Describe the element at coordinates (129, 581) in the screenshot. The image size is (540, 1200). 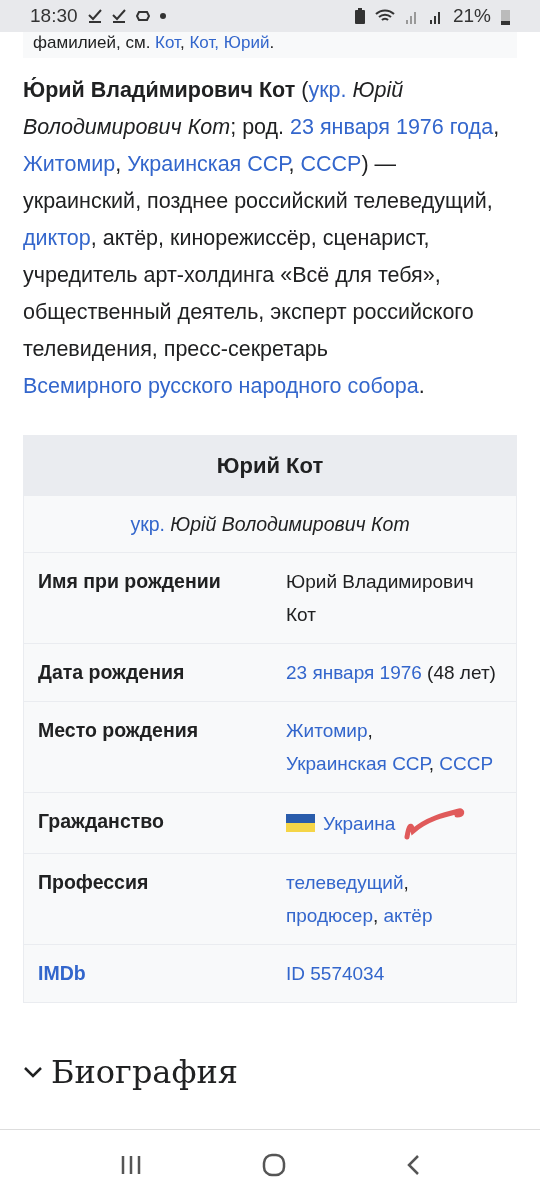
I see `row-label: Имя при рождении` at that location.